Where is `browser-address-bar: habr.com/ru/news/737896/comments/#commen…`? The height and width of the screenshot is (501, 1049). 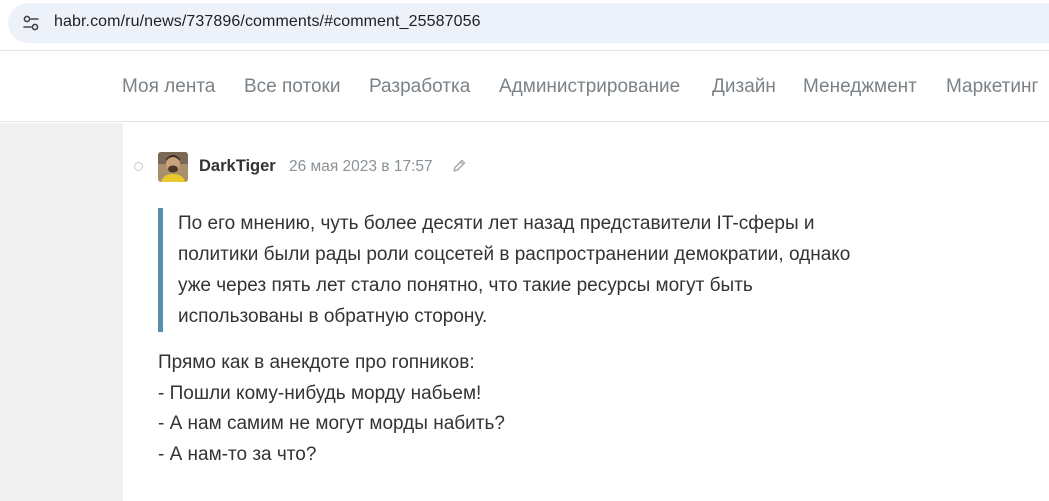 browser-address-bar: habr.com/ru/news/737896/comments/#commen… is located at coordinates (524, 25).